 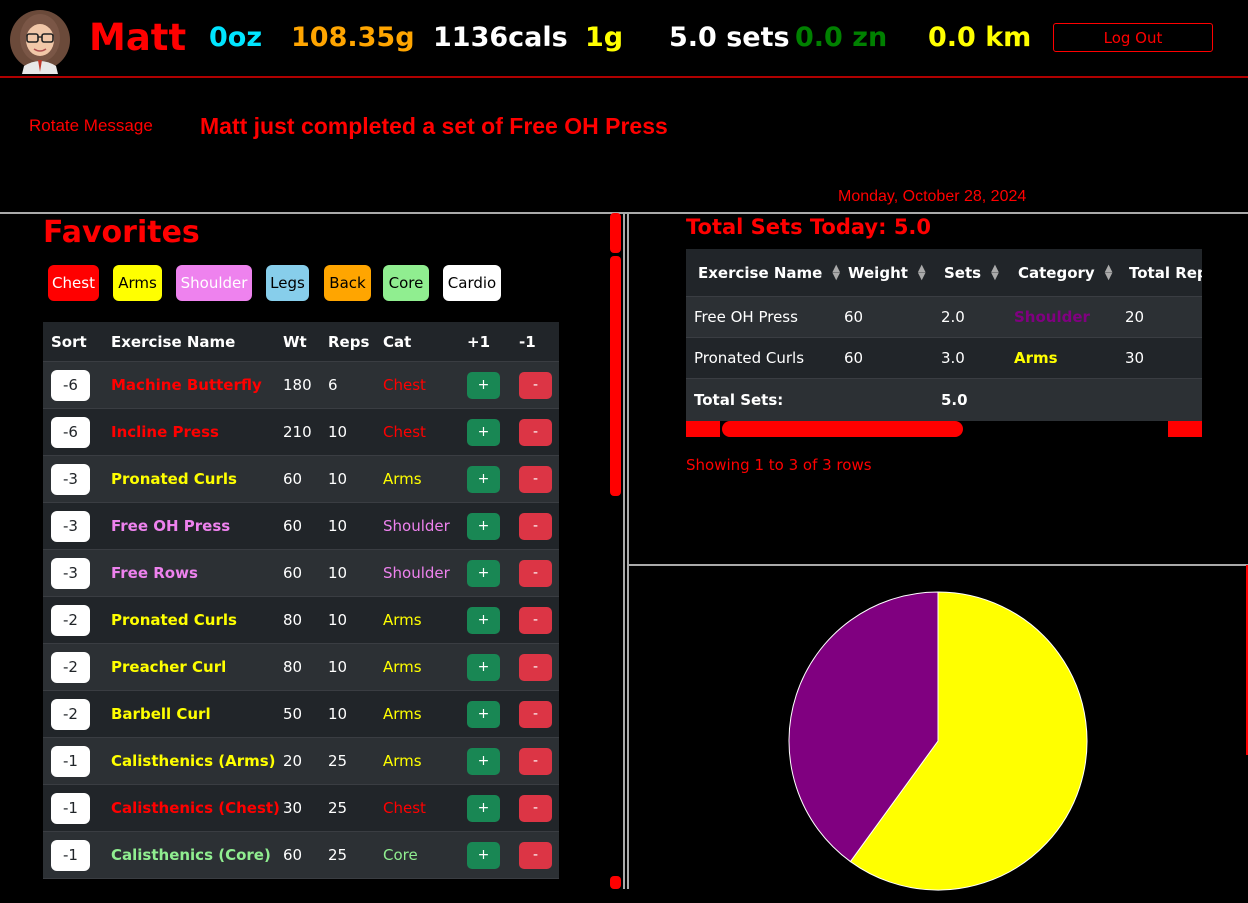 What do you see at coordinates (173, 341) in the screenshot?
I see `col-name-header: Exercise Name` at bounding box center [173, 341].